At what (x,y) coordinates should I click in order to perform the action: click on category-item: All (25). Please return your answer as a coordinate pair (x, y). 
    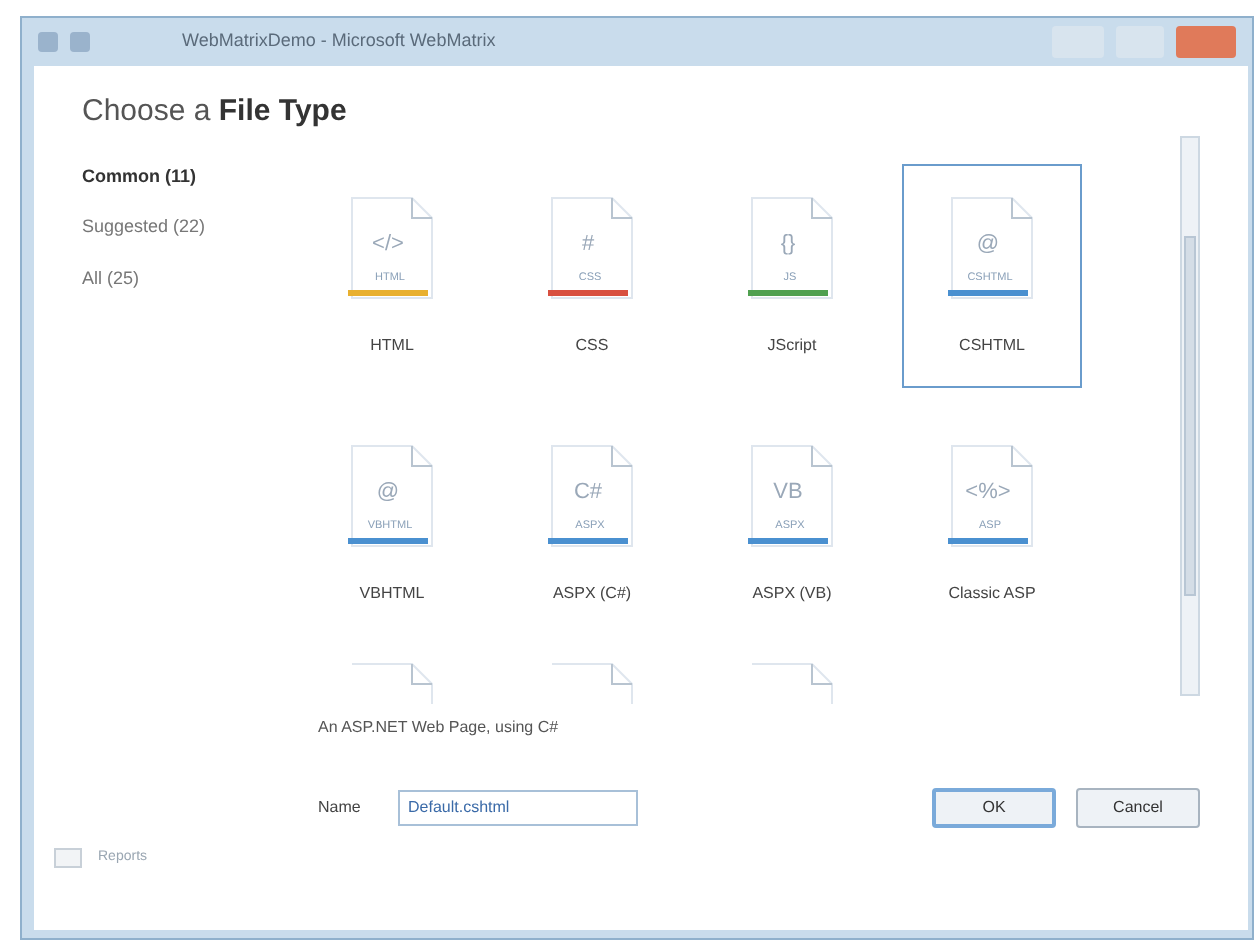
    Looking at the image, I should click on (192, 278).